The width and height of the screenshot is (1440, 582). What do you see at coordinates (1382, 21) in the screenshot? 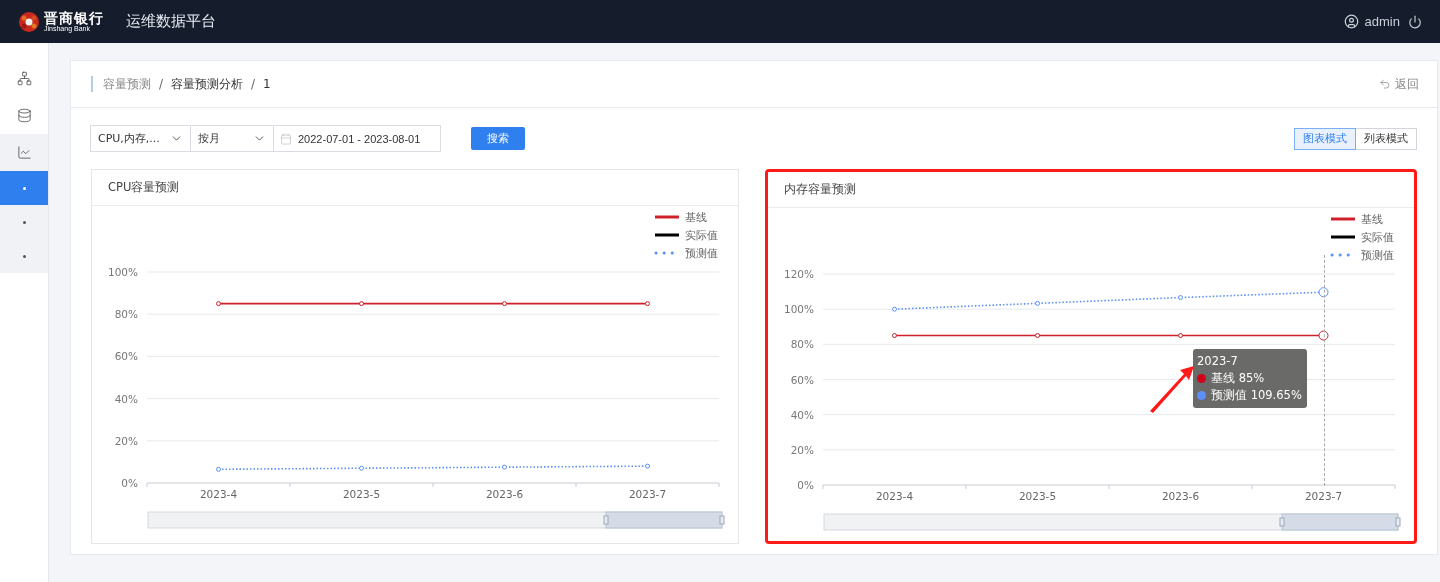
I see `user-name: admin` at bounding box center [1382, 21].